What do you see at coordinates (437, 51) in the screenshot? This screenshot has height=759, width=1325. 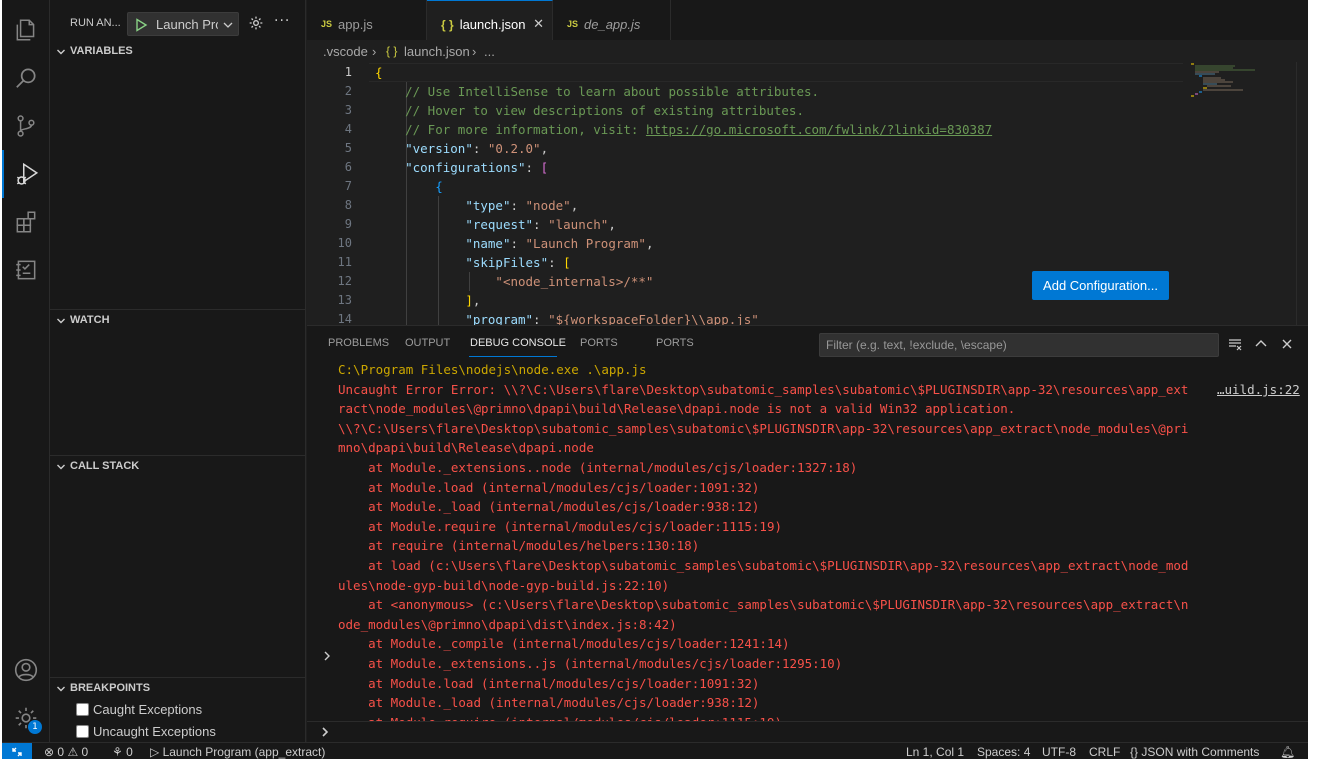 I see `breadcrumb-file: launch.json` at bounding box center [437, 51].